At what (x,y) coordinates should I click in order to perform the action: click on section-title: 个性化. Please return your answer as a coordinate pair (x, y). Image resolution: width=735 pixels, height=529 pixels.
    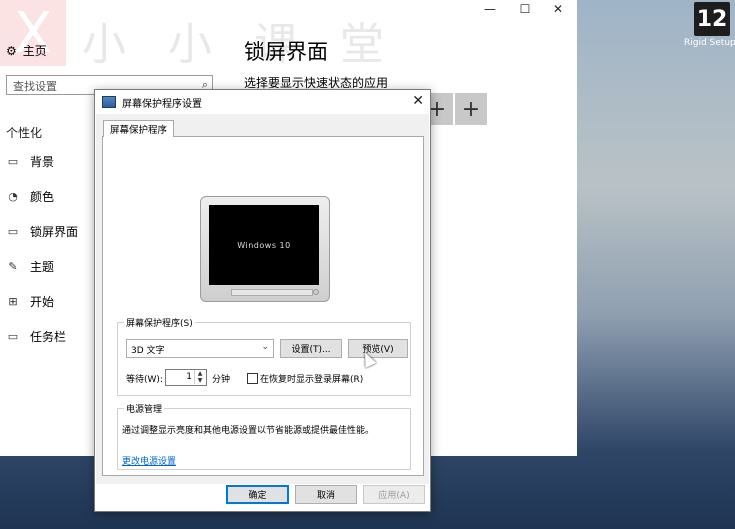
    Looking at the image, I should click on (24, 133).